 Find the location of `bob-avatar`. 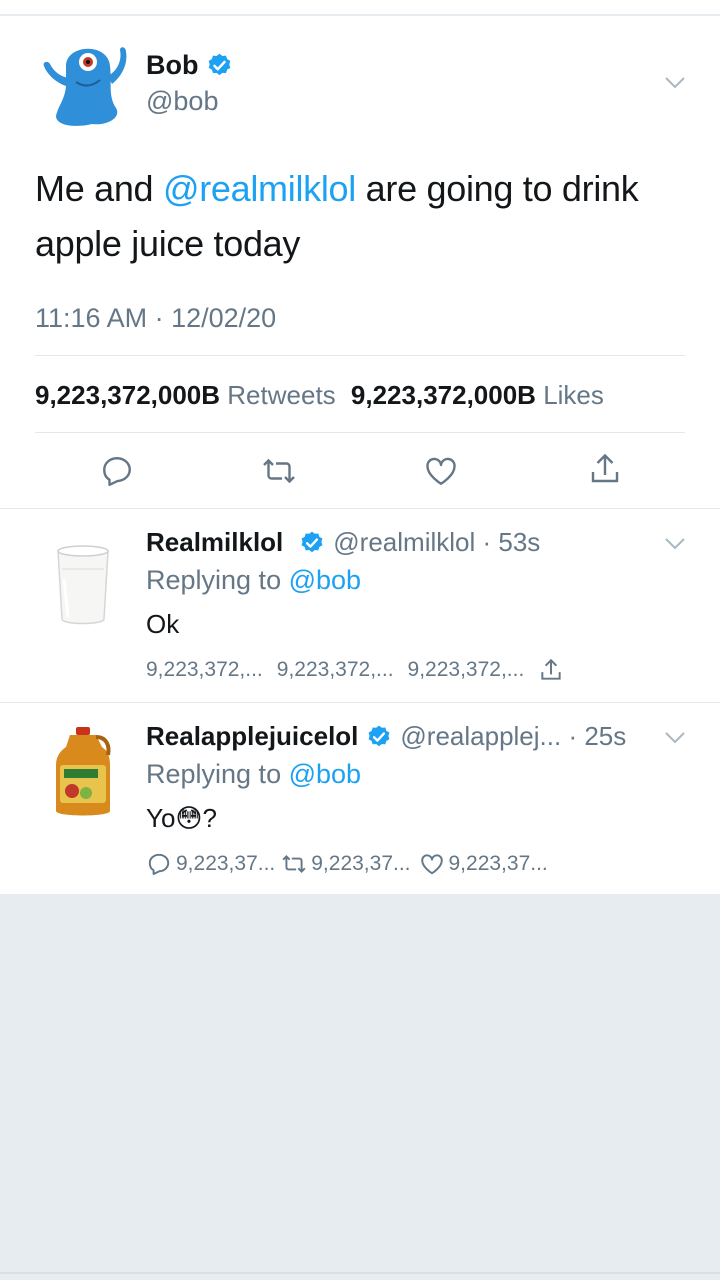

bob-avatar is located at coordinates (82, 84).